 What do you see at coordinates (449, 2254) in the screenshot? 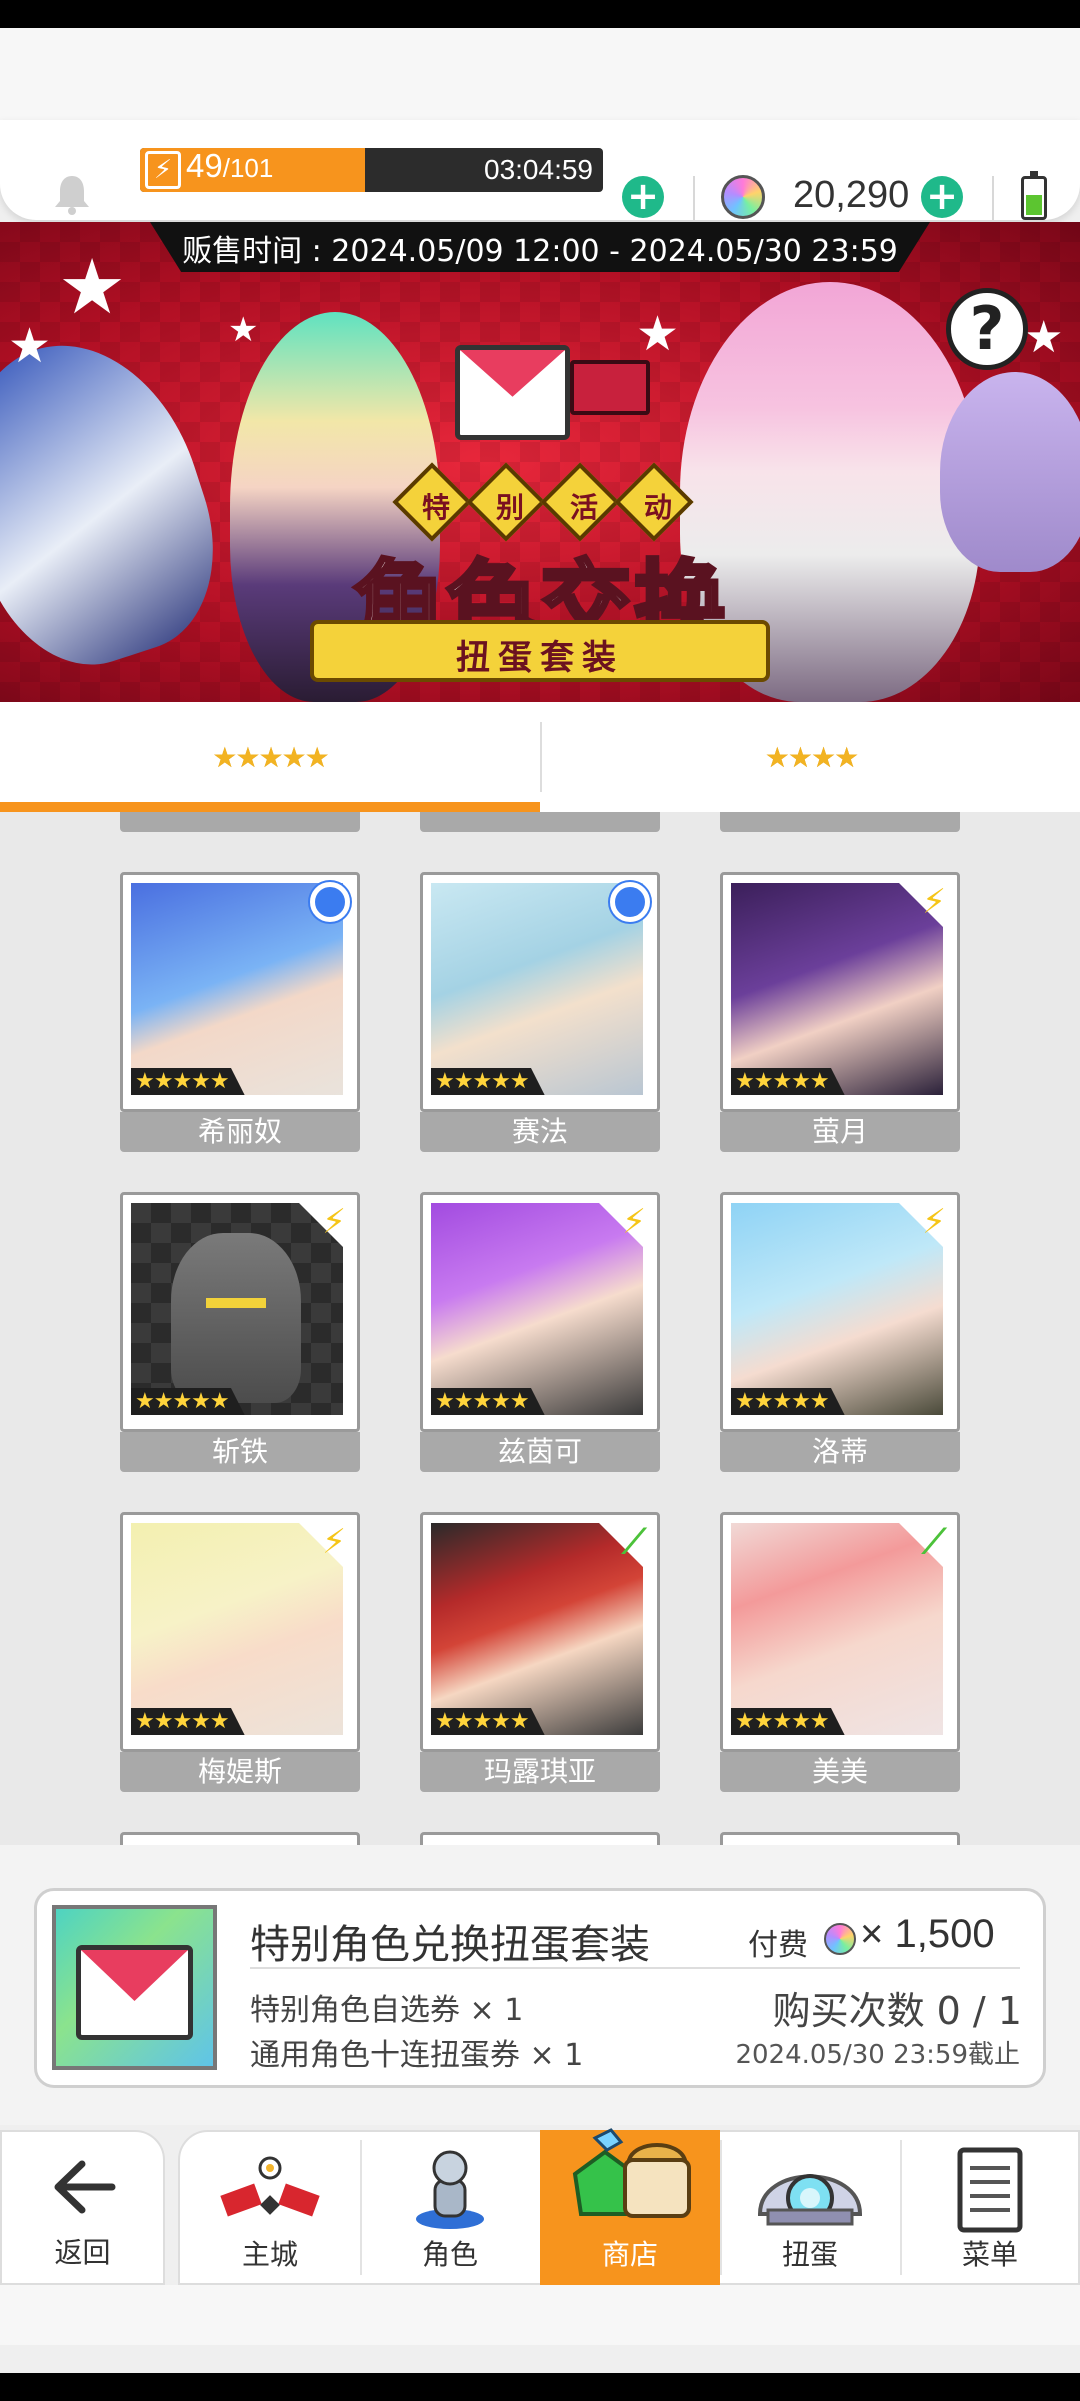
I see `nav-label: 角色` at bounding box center [449, 2254].